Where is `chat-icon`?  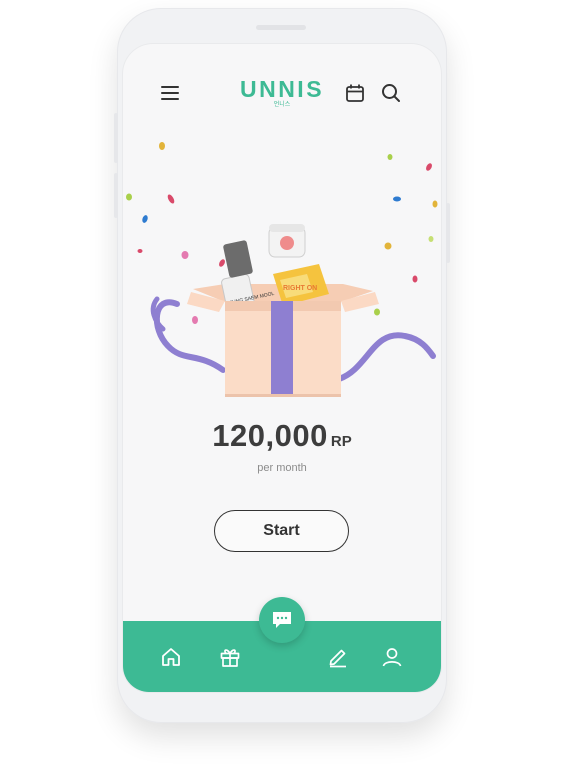 chat-icon is located at coordinates (282, 620).